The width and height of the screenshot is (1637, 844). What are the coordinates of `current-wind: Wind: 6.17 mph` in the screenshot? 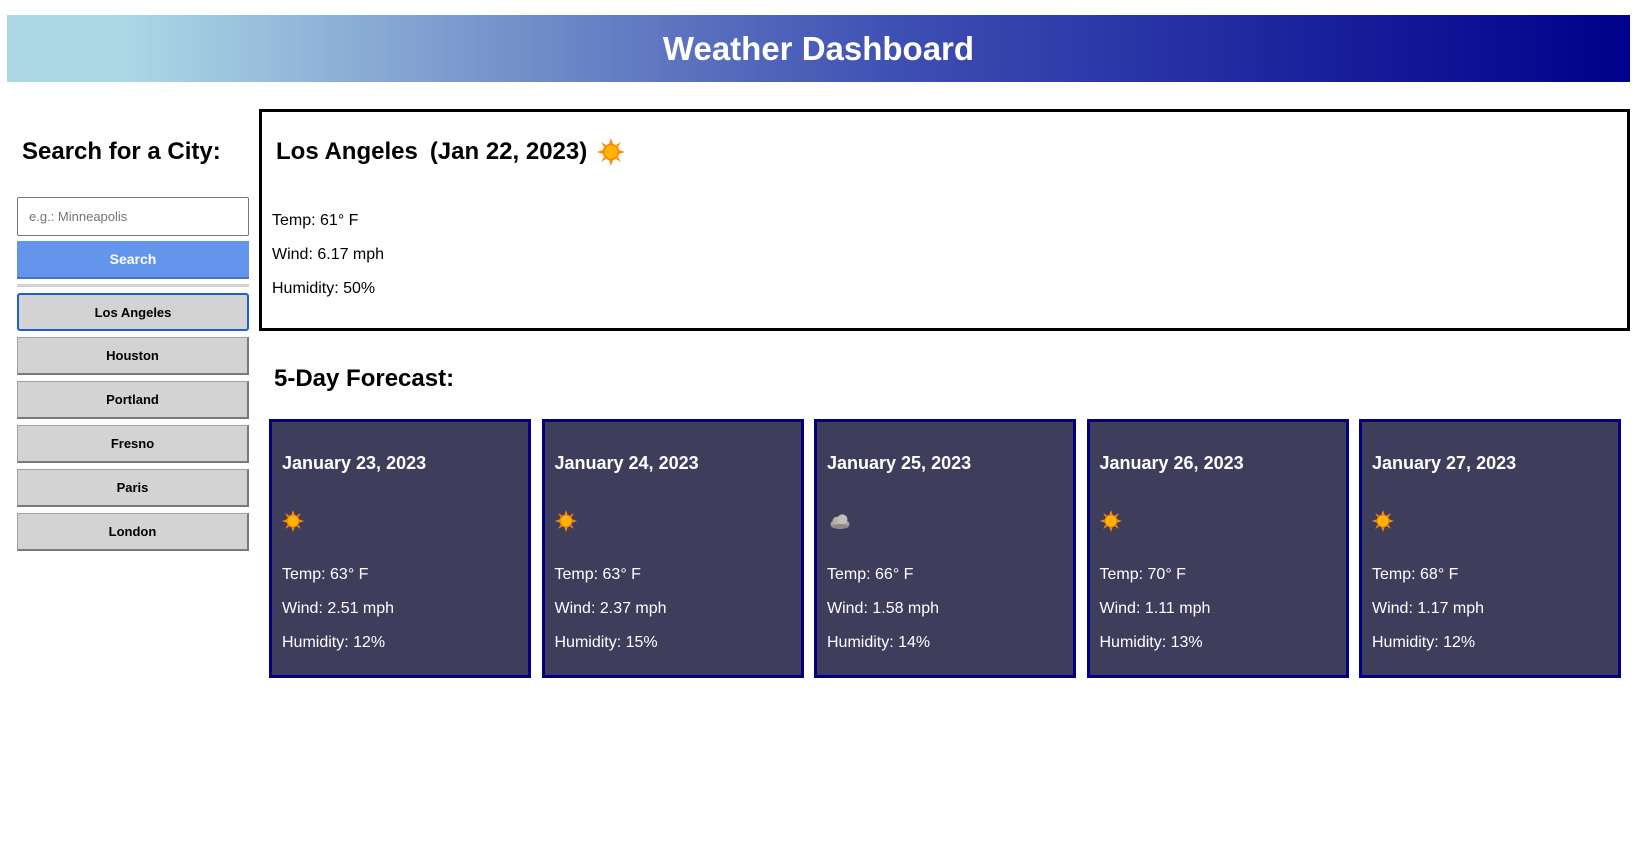 It's located at (328, 254).